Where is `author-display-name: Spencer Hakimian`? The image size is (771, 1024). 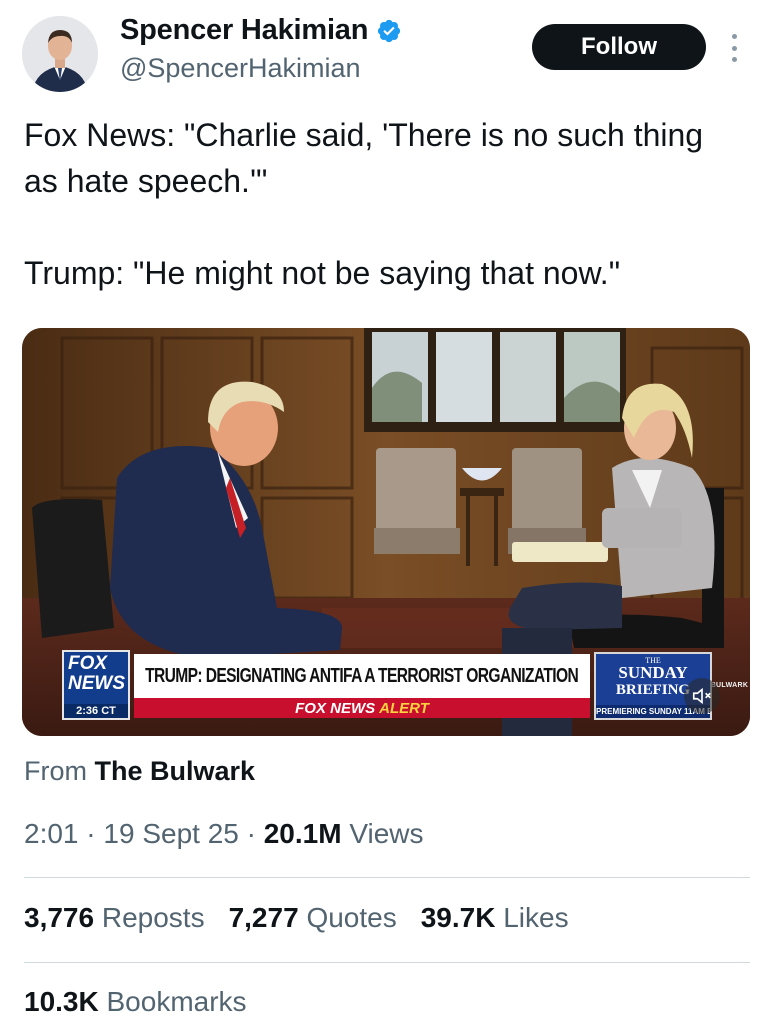 author-display-name: Spencer Hakimian is located at coordinates (244, 30).